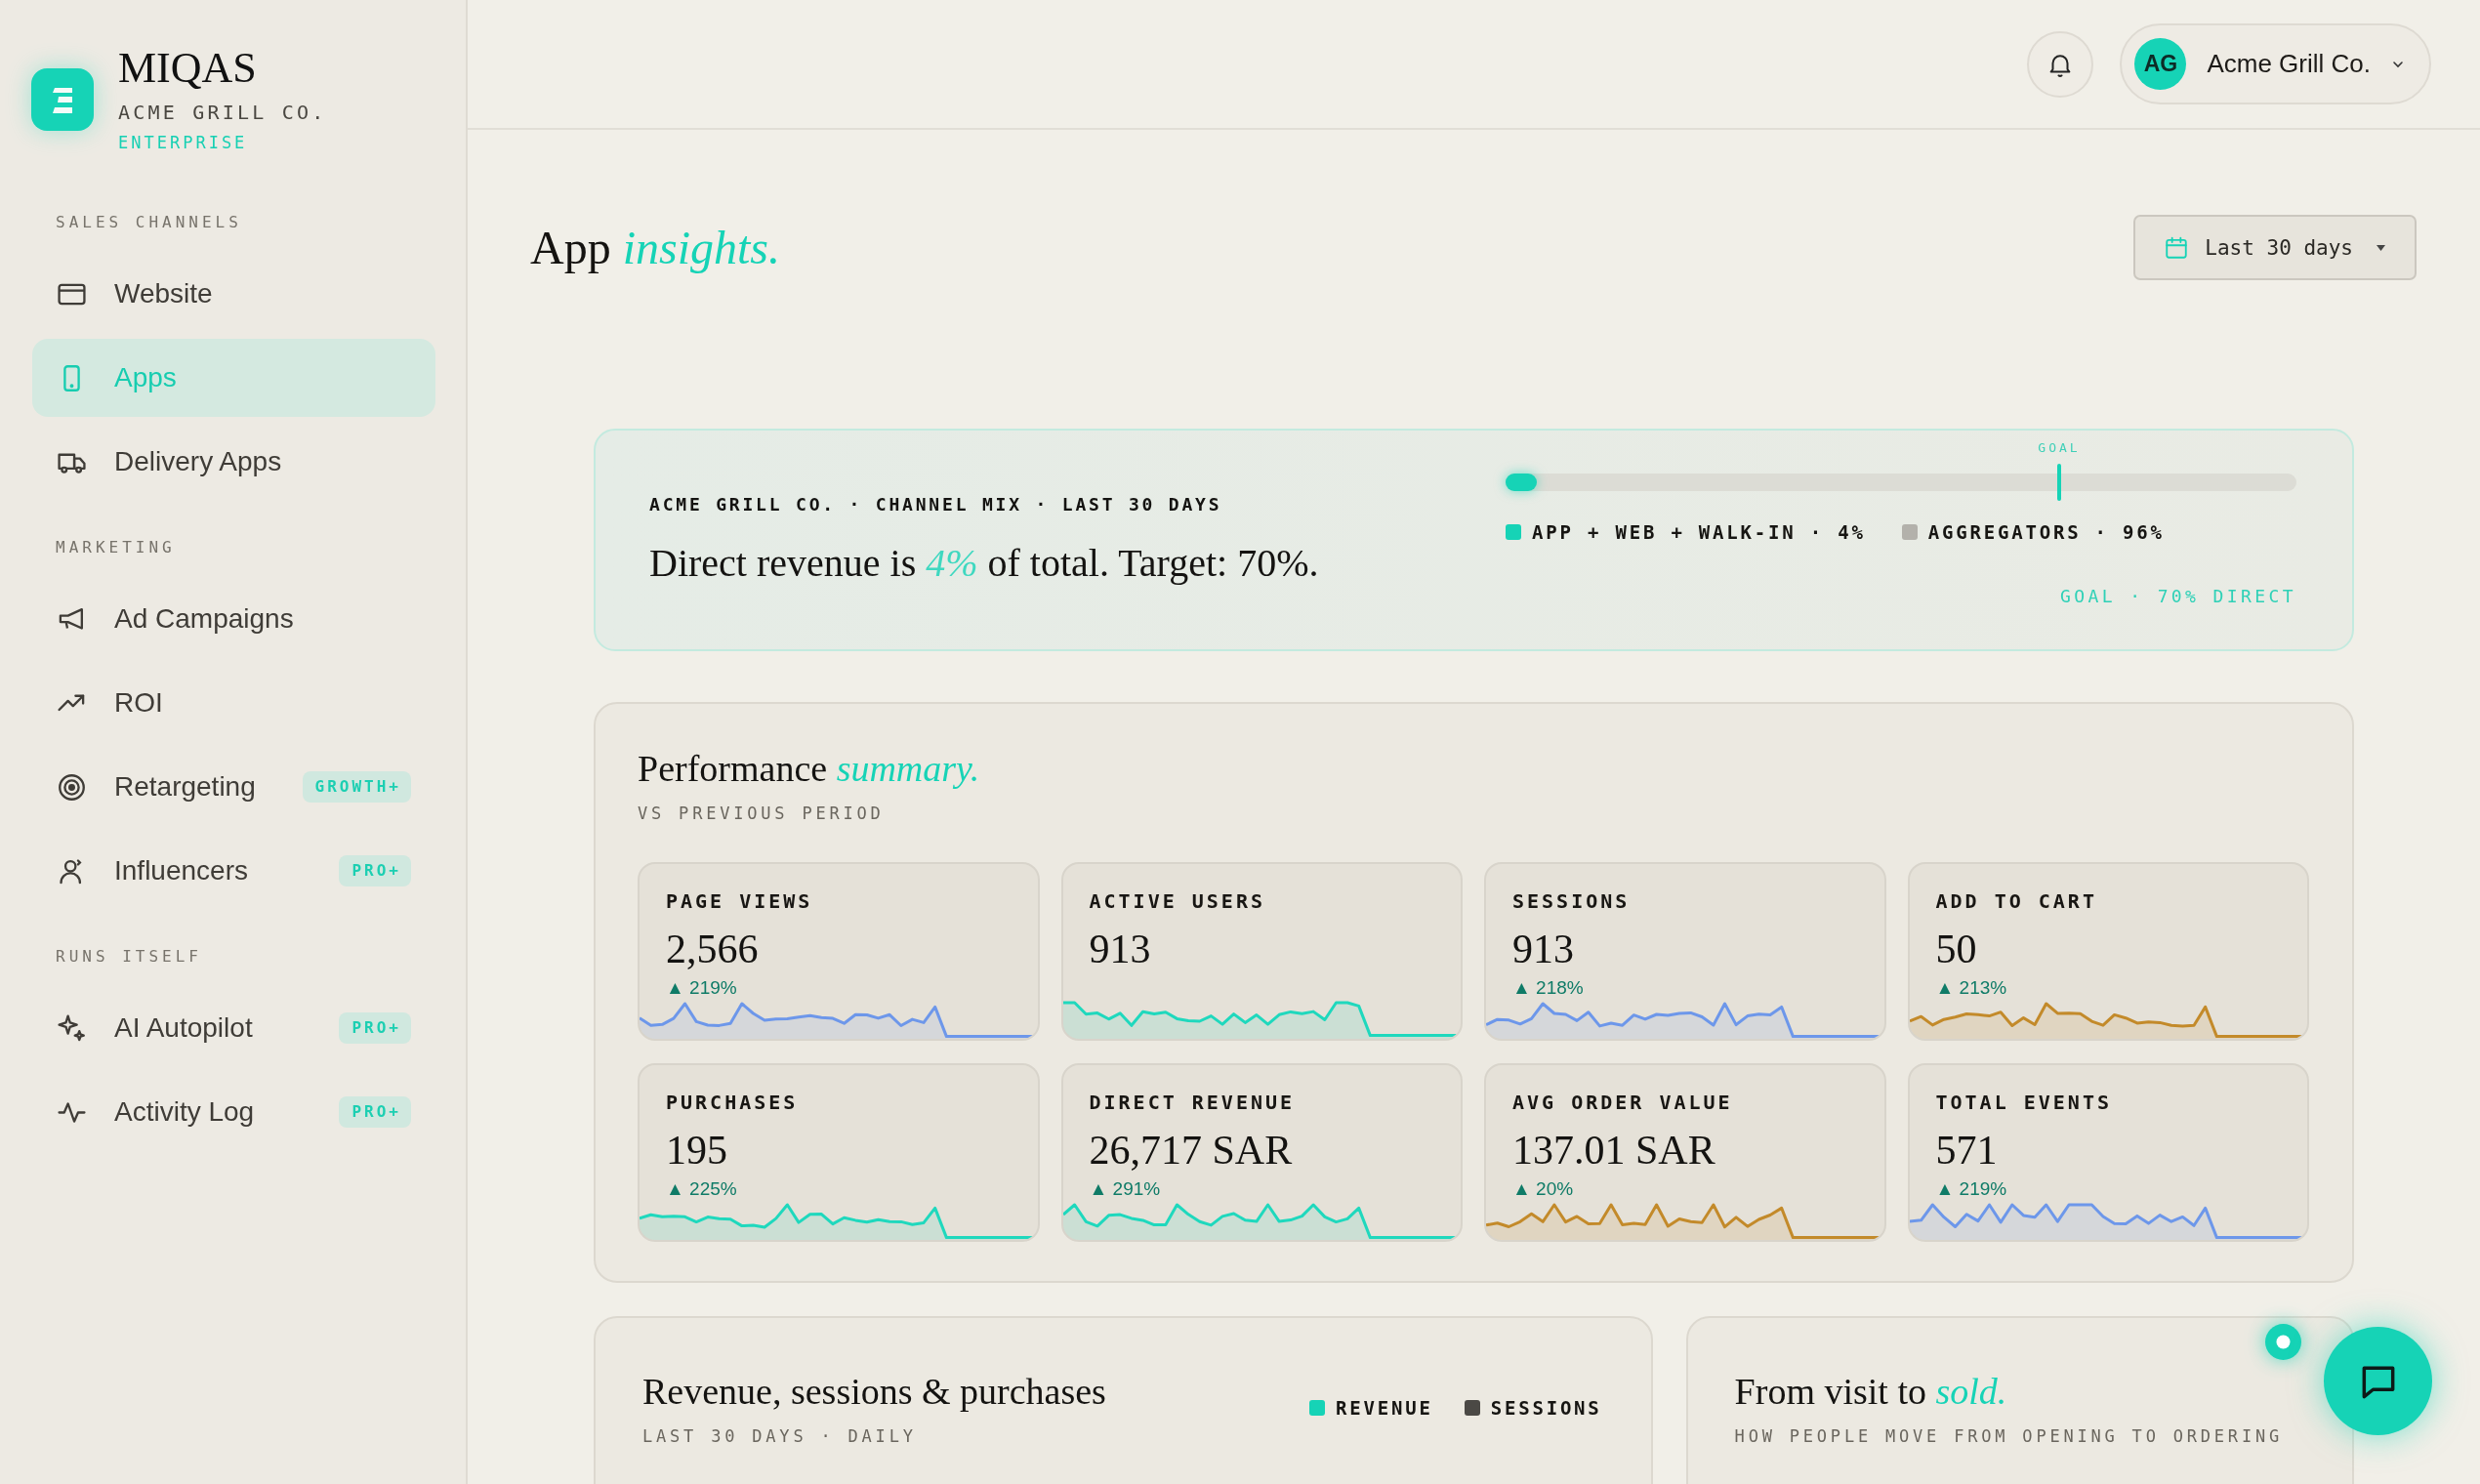 Image resolution: width=2480 pixels, height=1484 pixels. I want to click on sidebar-item: Retargeting GROWTH+, so click(234, 787).